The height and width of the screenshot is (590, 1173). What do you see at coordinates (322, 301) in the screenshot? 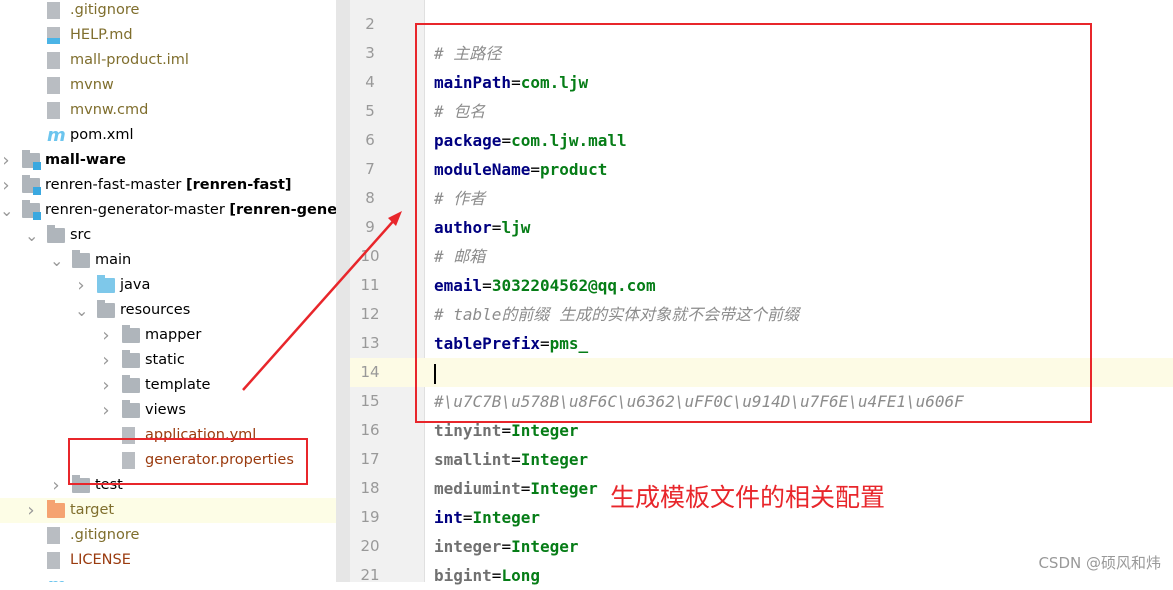
I see `annotation-arrow` at bounding box center [322, 301].